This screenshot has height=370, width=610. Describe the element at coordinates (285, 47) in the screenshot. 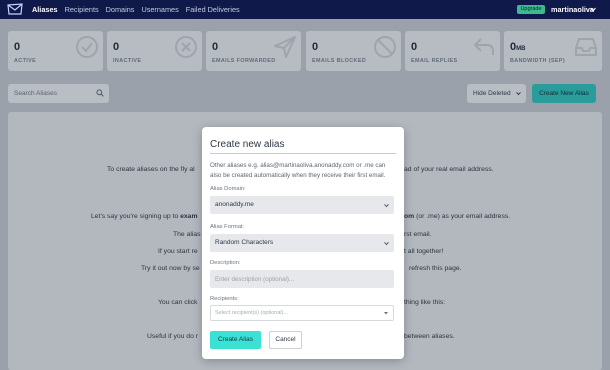

I see `send-icon` at that location.